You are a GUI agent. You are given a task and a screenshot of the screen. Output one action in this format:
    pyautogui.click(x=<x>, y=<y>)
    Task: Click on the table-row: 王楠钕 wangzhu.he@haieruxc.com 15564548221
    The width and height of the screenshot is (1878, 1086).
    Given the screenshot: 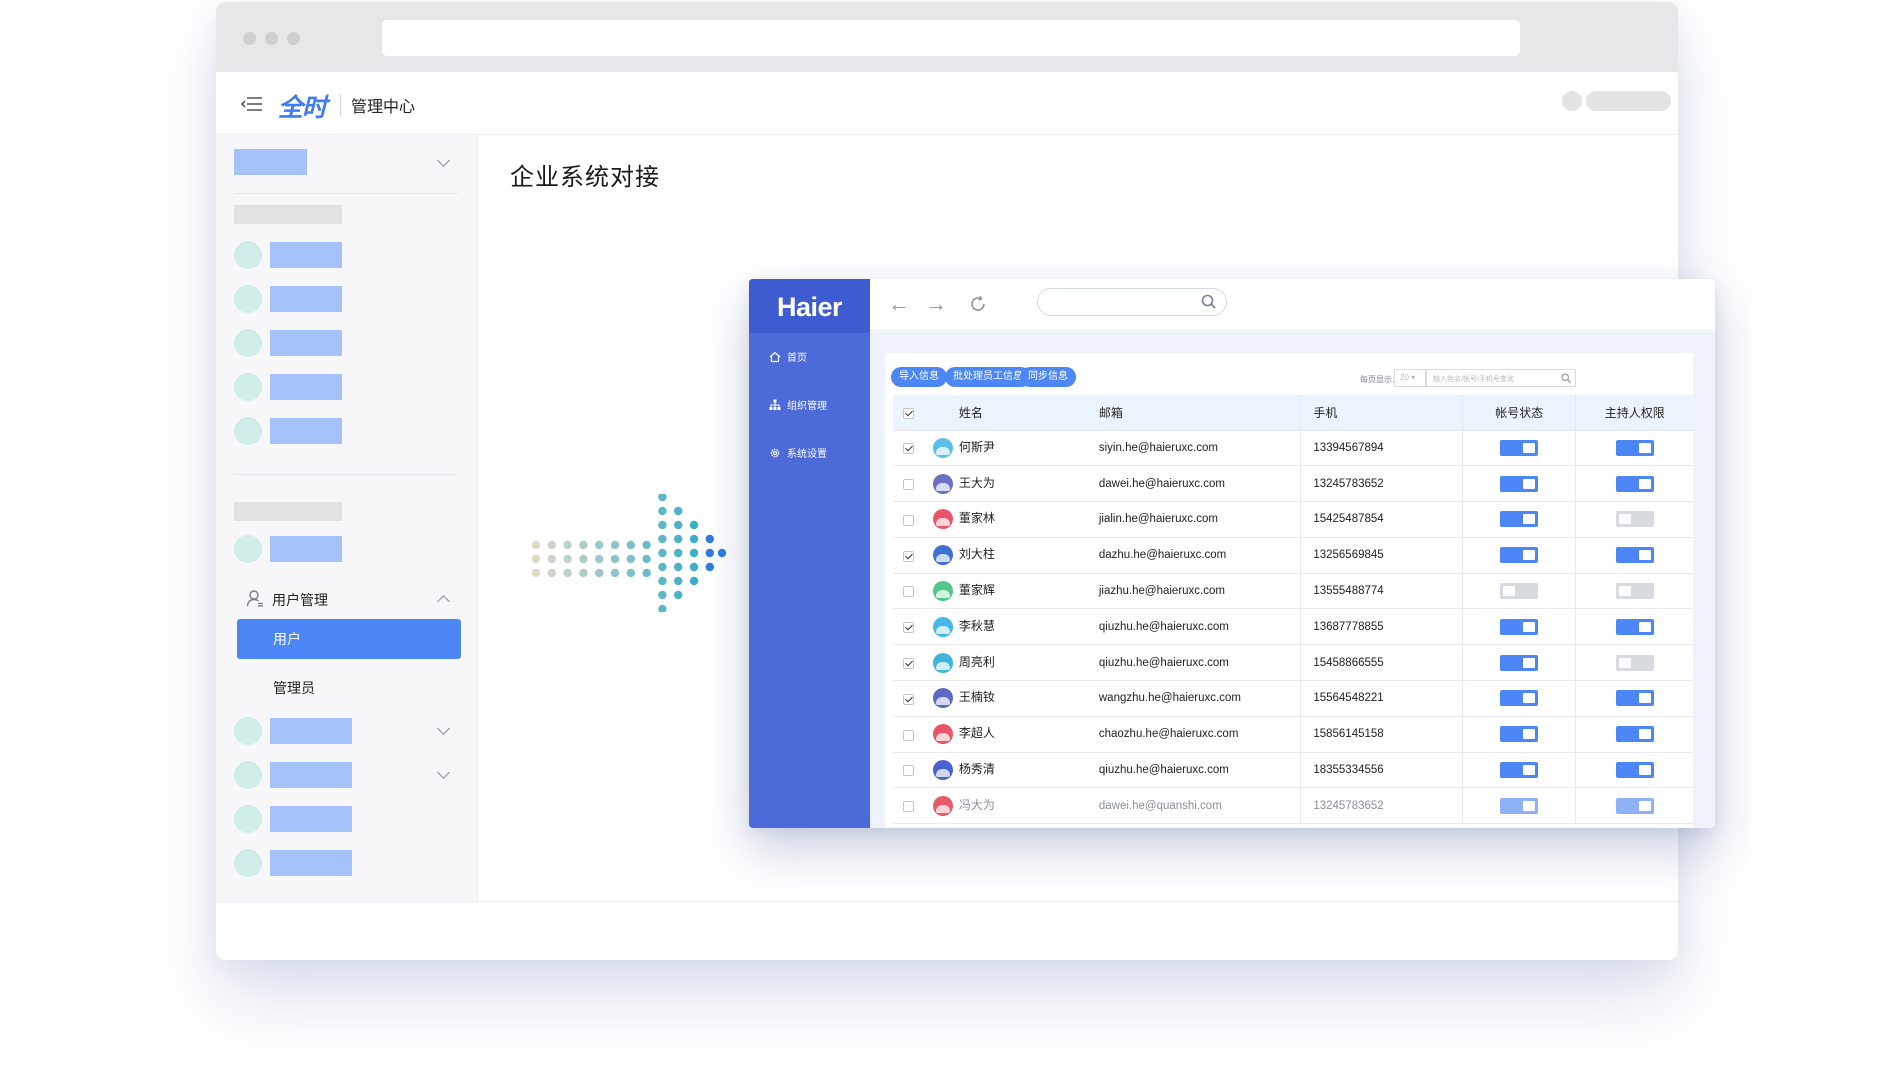 What is the action you would take?
    pyautogui.click(x=1293, y=698)
    